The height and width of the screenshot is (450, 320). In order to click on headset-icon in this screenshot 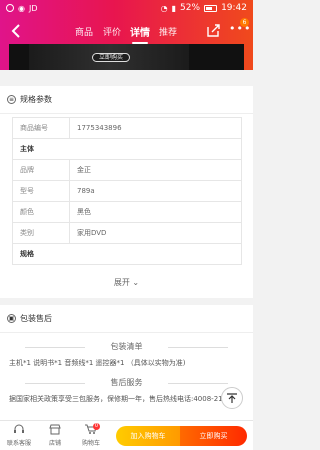, I will do `click(19, 428)`.